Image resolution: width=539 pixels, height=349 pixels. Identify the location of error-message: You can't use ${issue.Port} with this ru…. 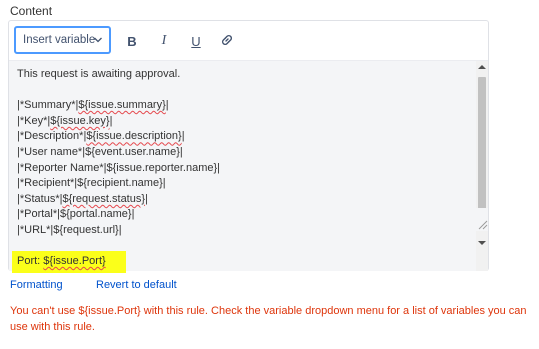
(268, 319).